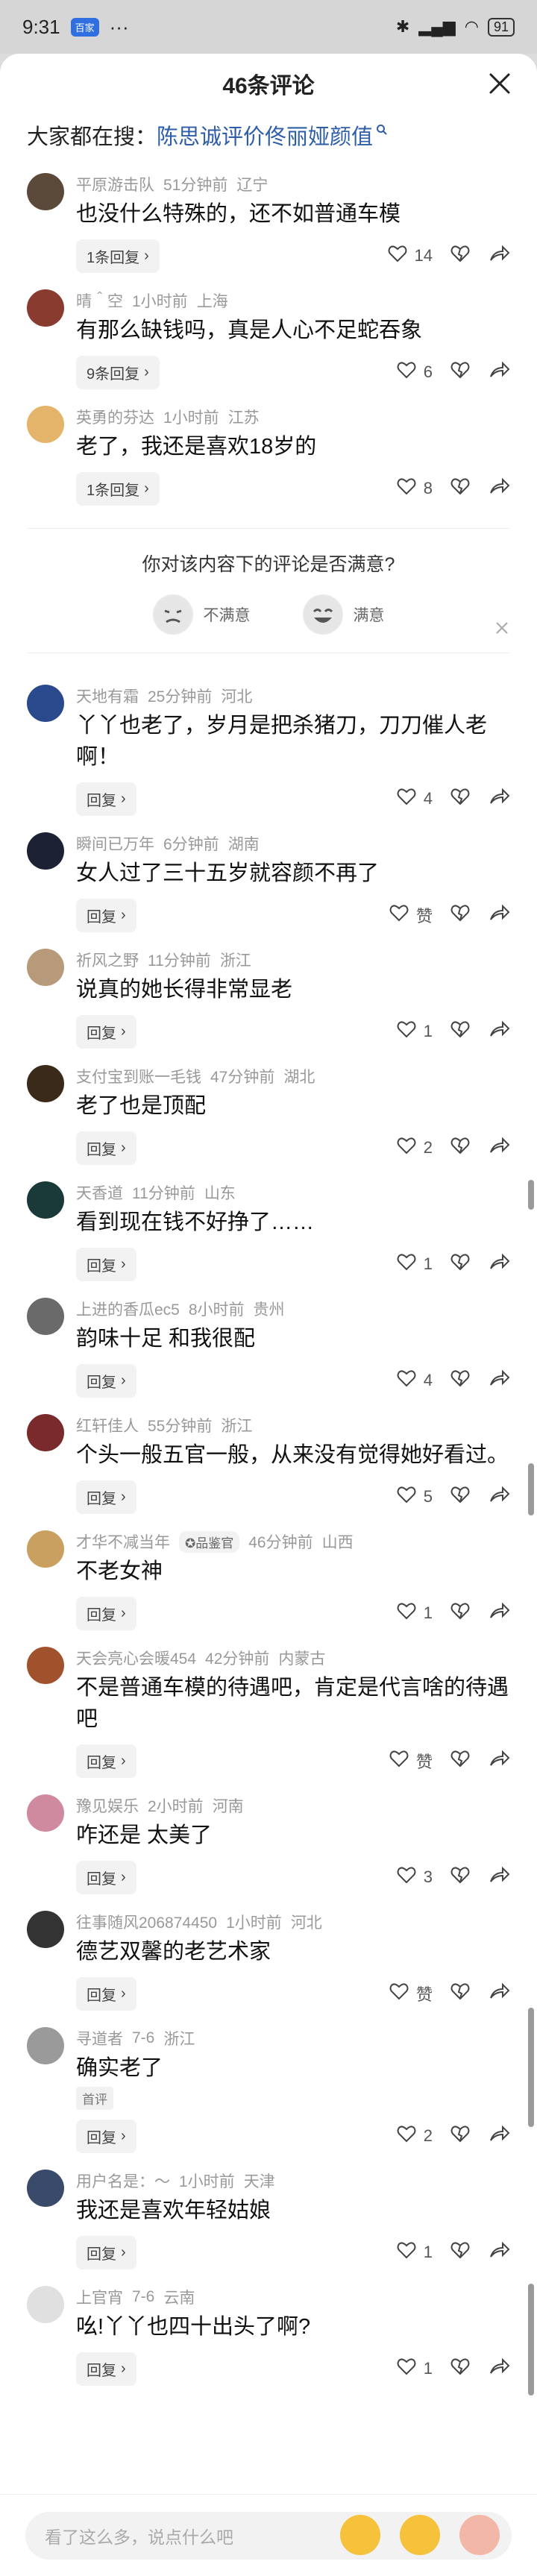 Image resolution: width=537 pixels, height=2576 pixels. Describe the element at coordinates (414, 1878) in the screenshot. I see `like-button: 3` at that location.